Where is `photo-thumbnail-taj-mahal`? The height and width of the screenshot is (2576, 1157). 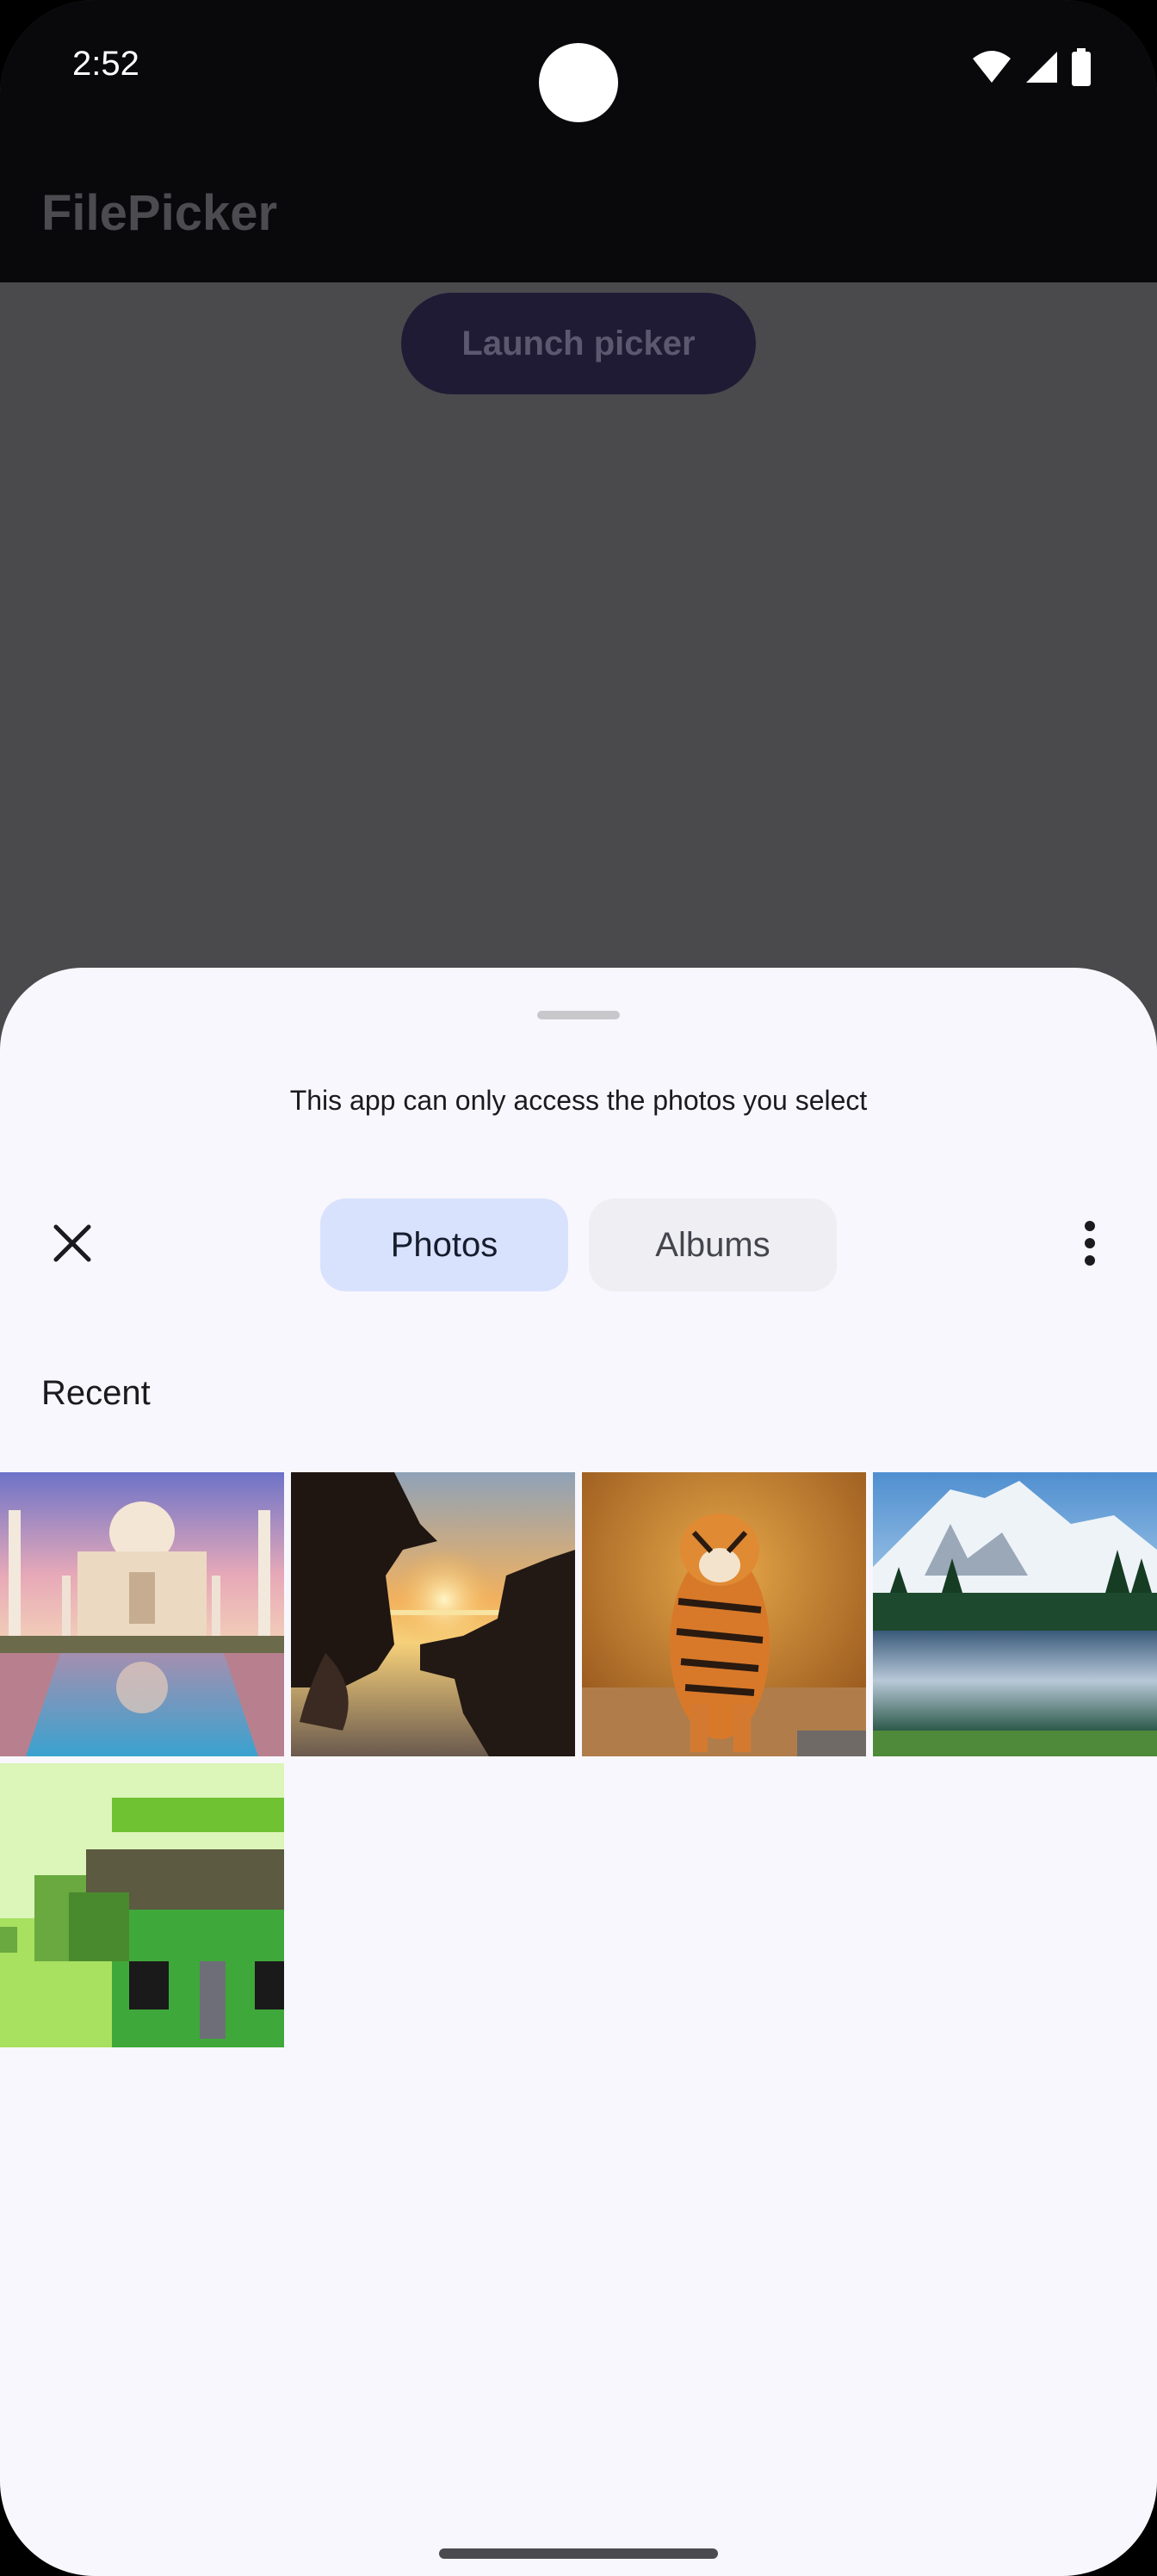
photo-thumbnail-taj-mahal is located at coordinates (142, 1614).